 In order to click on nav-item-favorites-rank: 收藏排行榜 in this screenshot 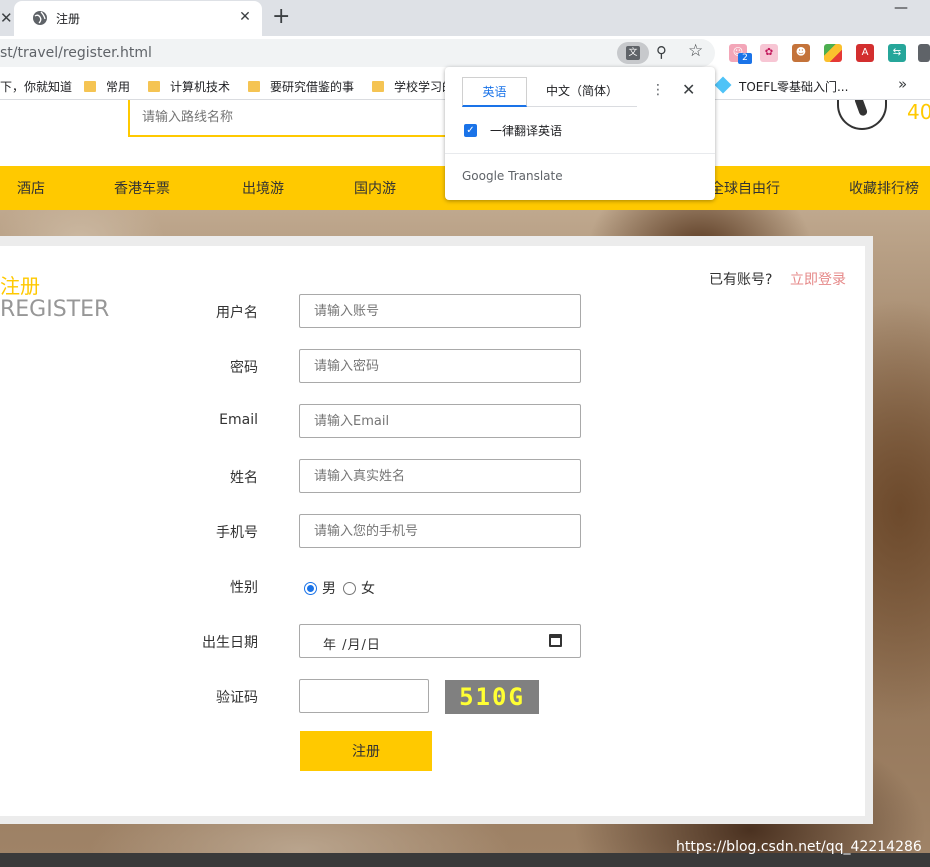, I will do `click(884, 188)`.